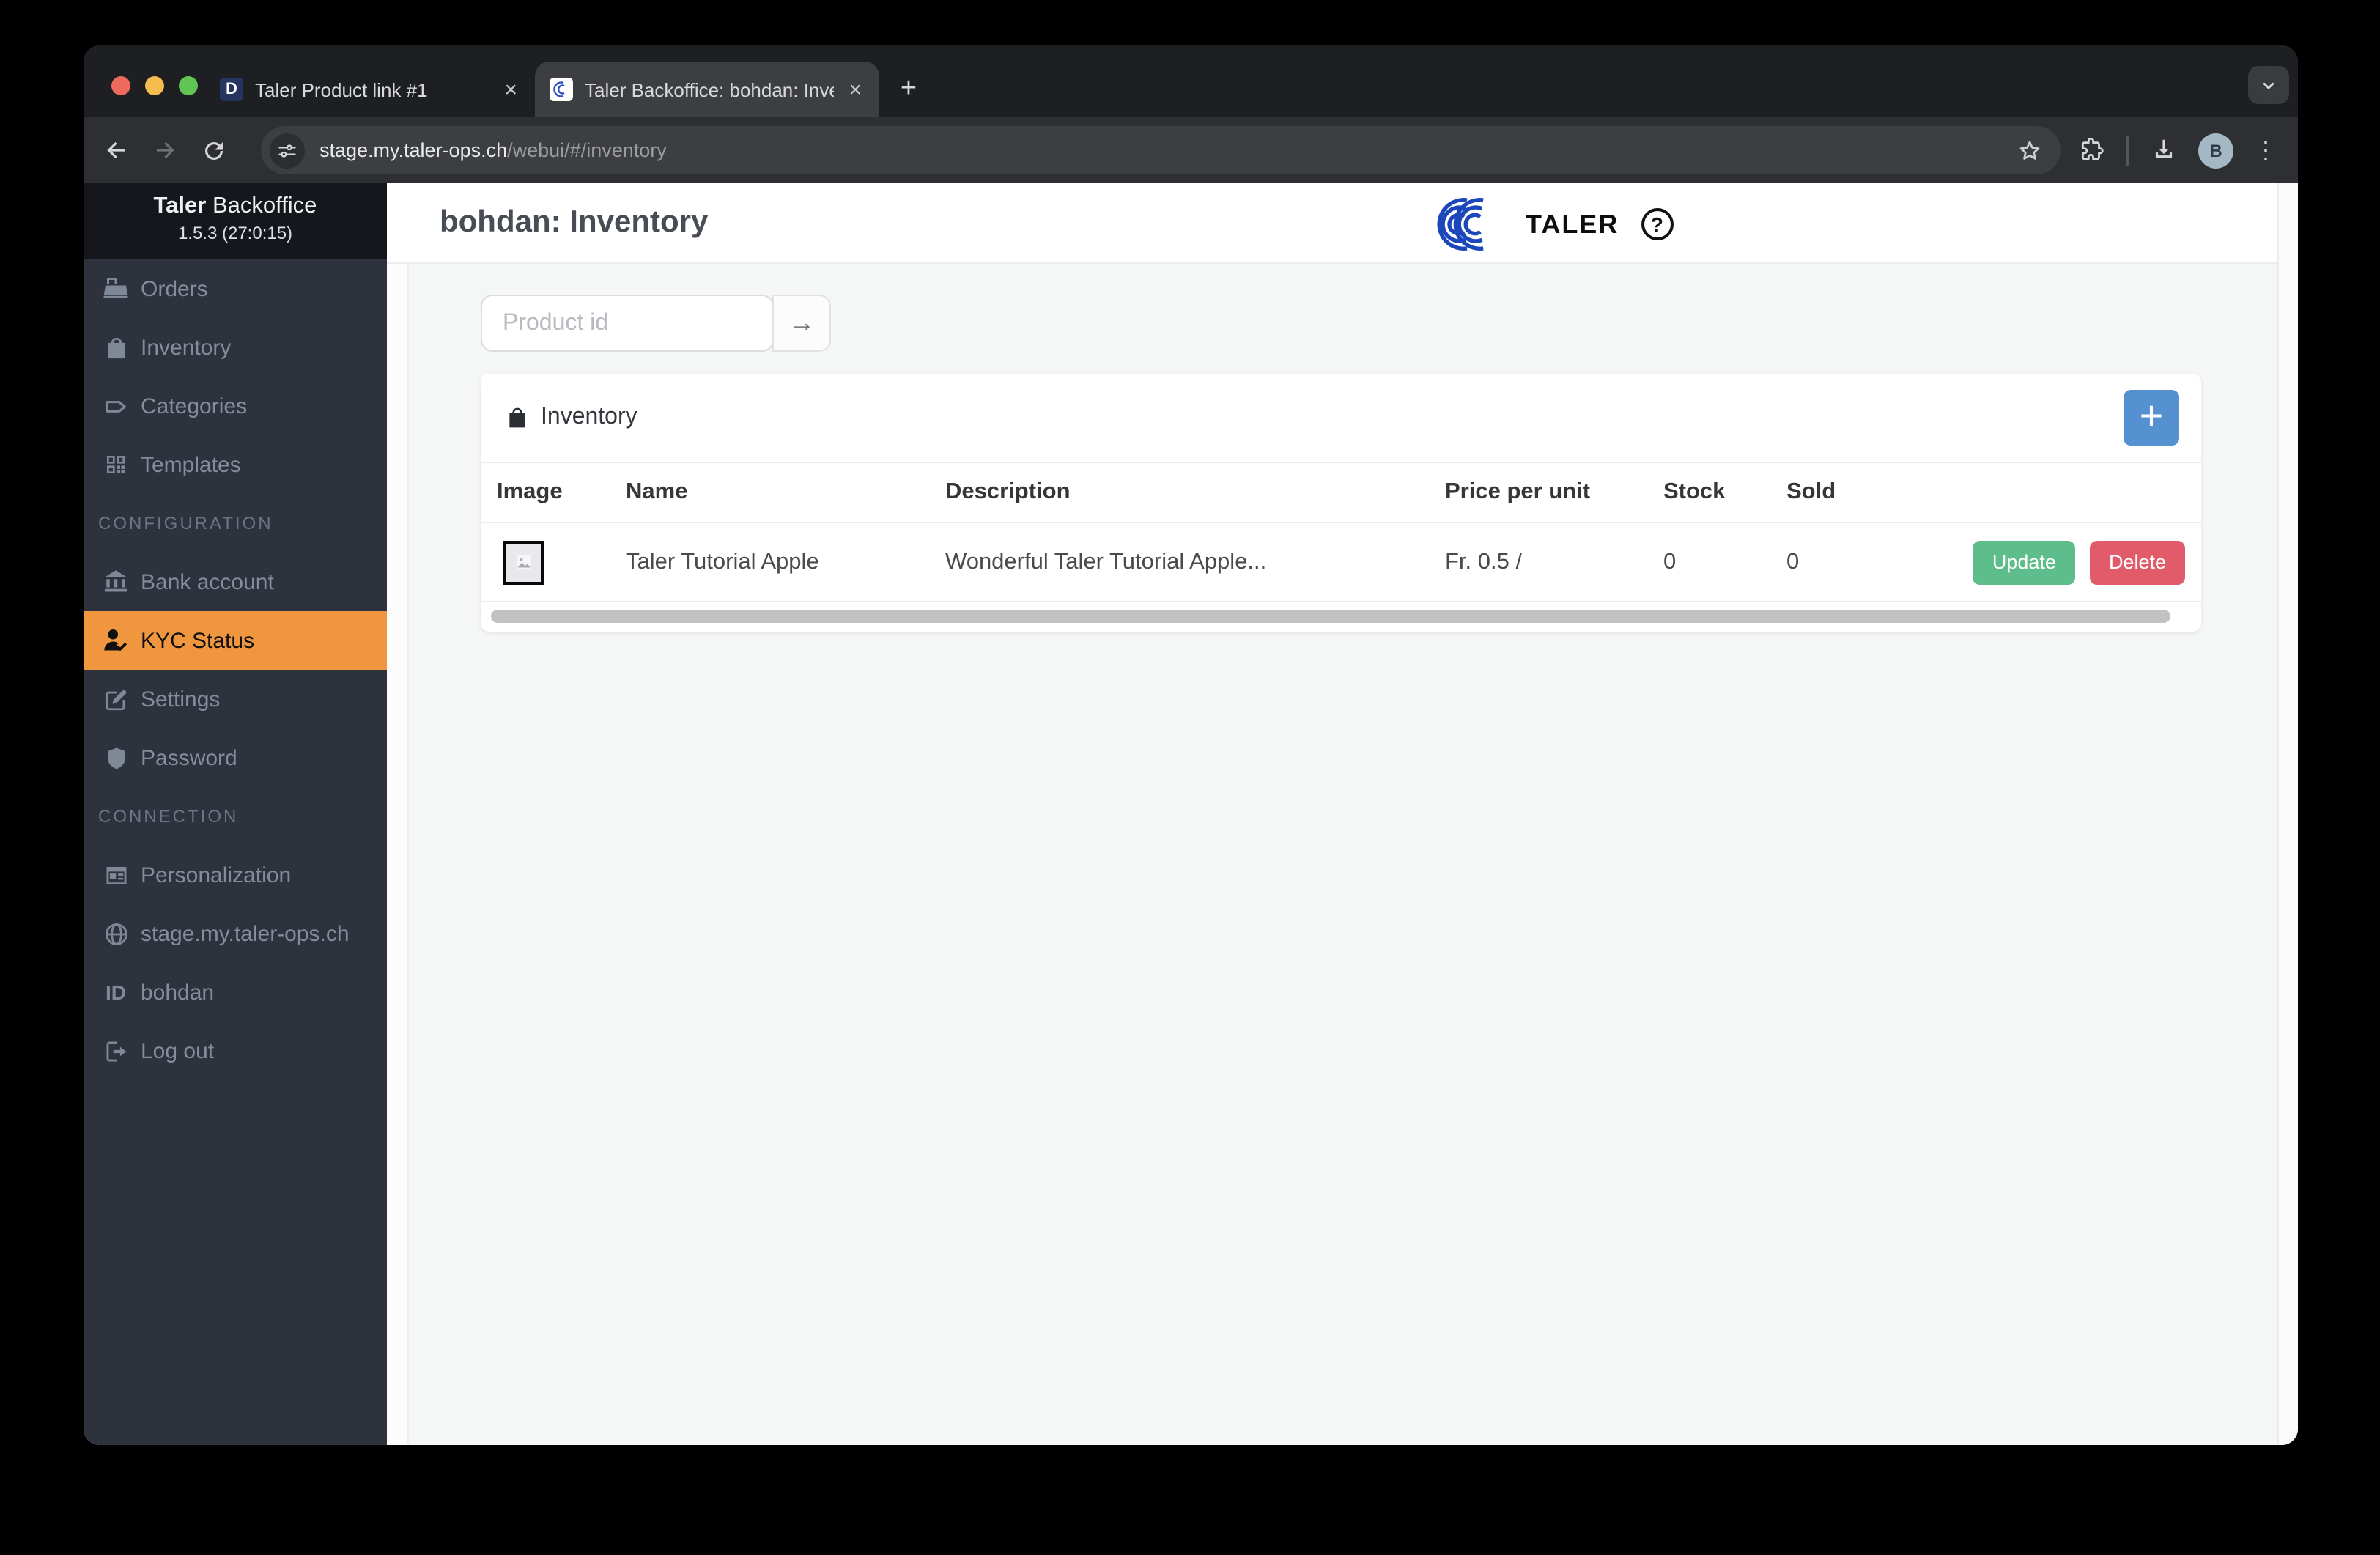 The image size is (2380, 1555). I want to click on sidebar-item-label: stage.my.taler-ops.ch, so click(245, 934).